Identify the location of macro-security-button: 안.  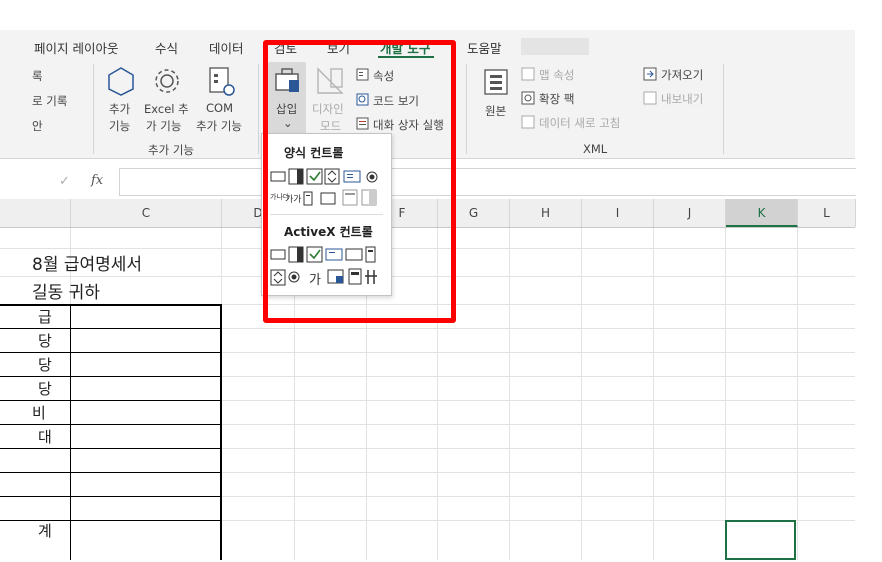
(37, 126).